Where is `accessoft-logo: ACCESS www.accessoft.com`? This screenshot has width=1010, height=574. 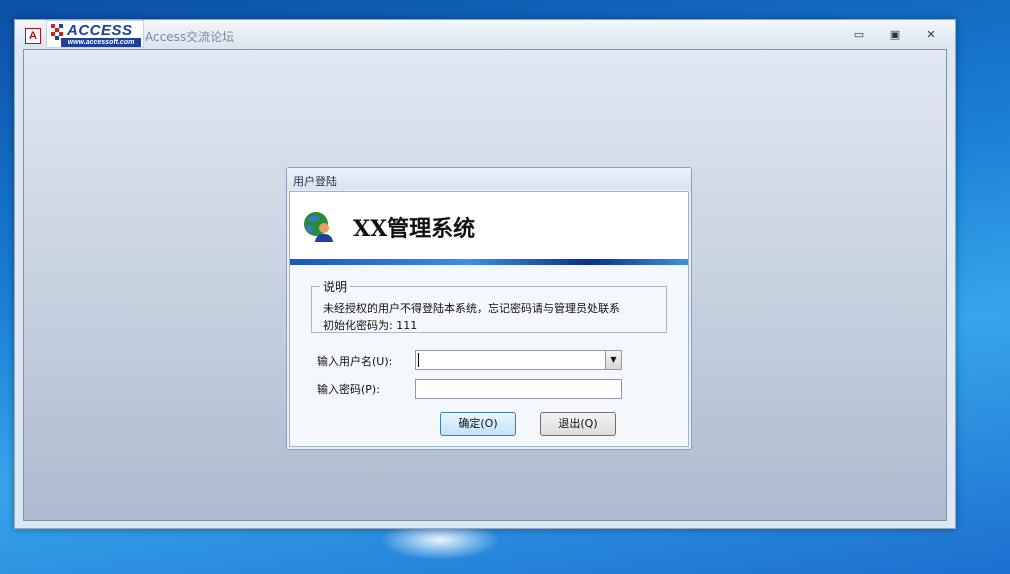
accessoft-logo: ACCESS www.accessoft.com is located at coordinates (95, 34).